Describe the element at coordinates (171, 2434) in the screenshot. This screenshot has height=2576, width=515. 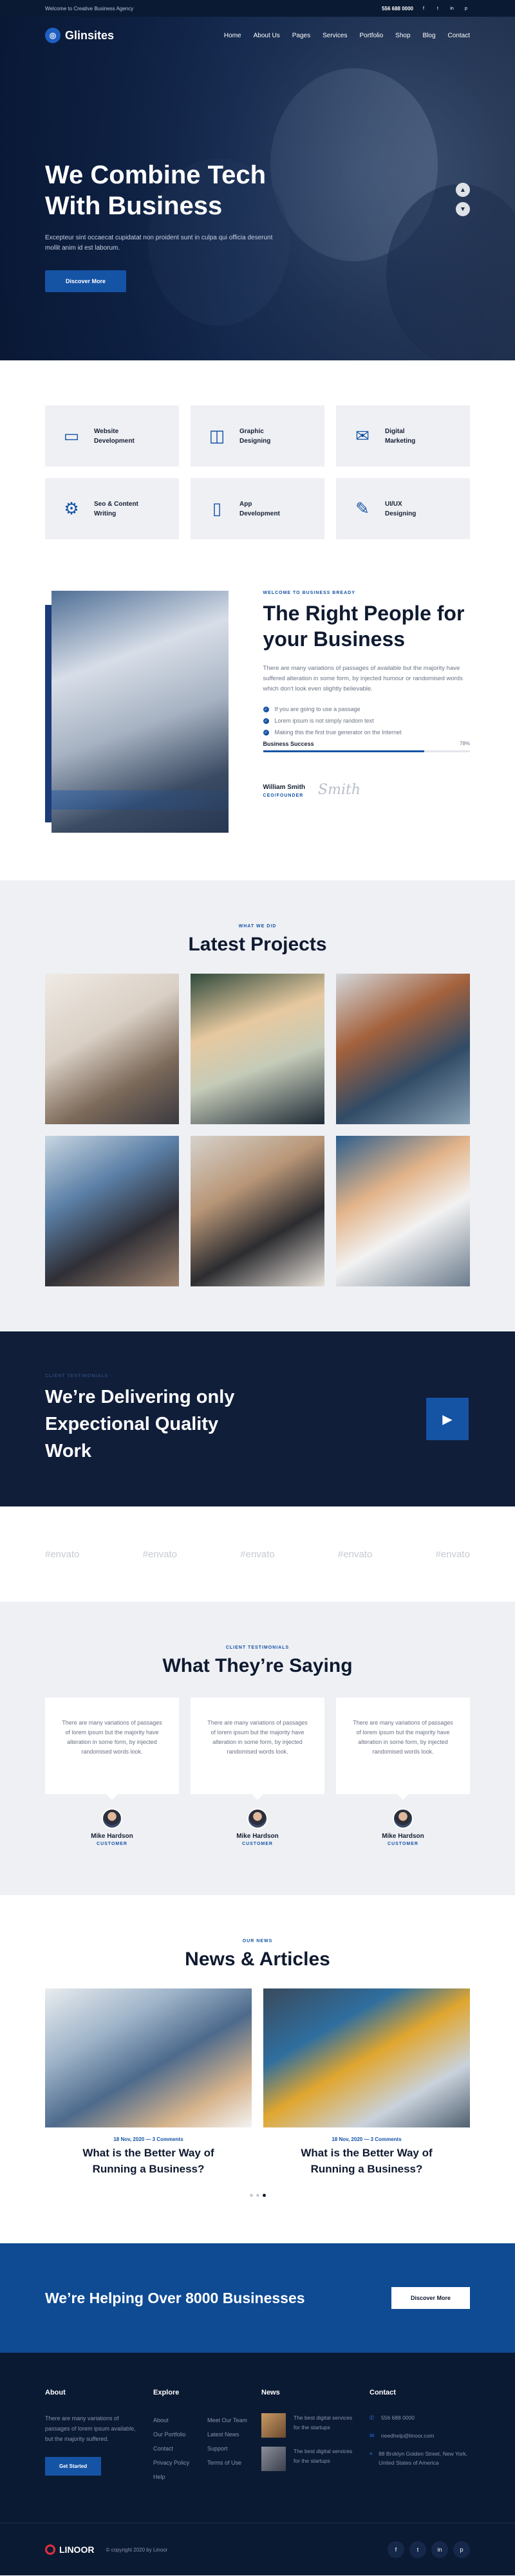
I see `footer-link: Our Portfolio` at that location.